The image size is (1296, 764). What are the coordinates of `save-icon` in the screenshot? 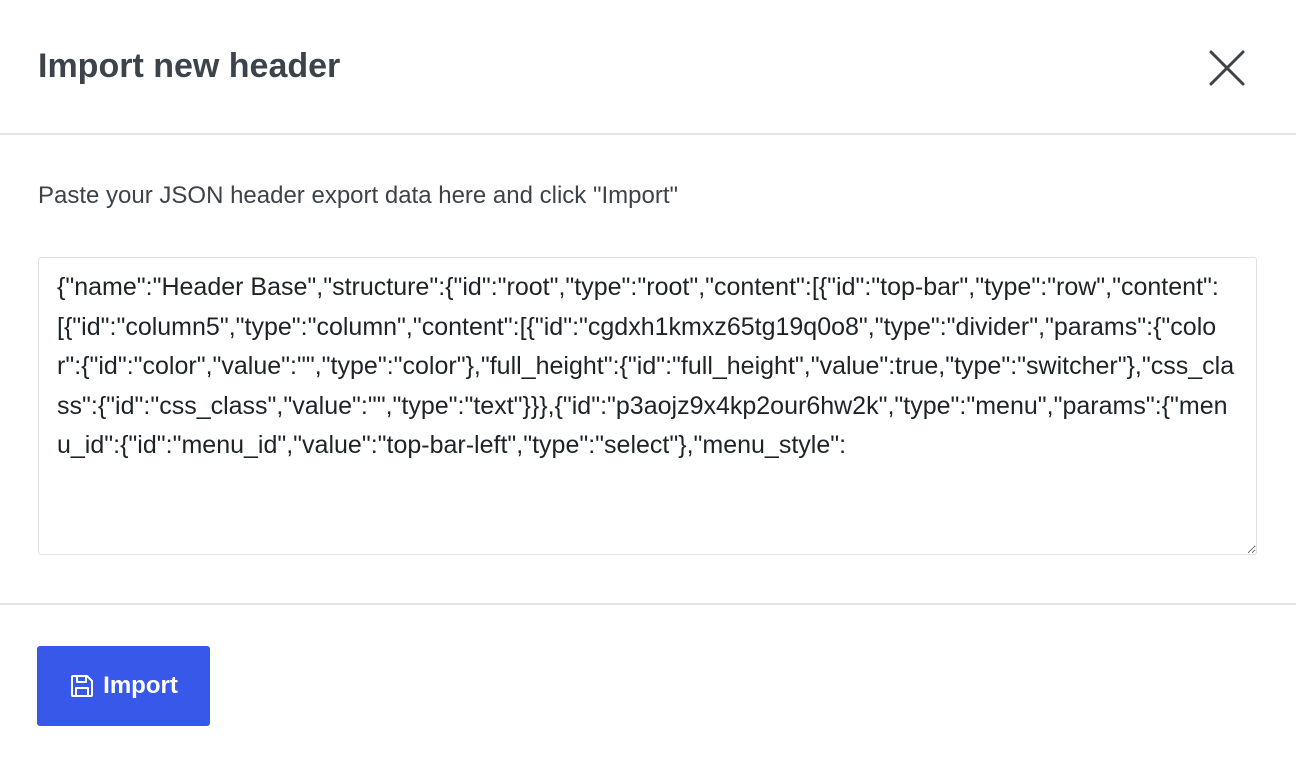 It's located at (82, 686).